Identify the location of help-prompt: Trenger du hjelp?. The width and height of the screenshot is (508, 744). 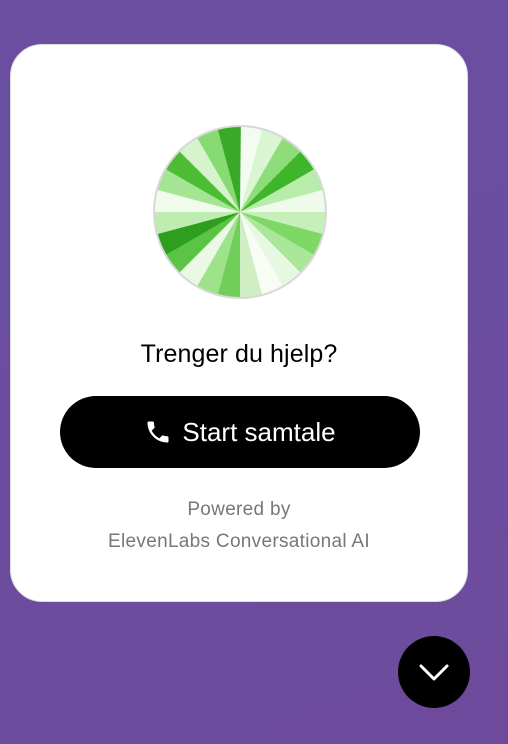
(239, 354).